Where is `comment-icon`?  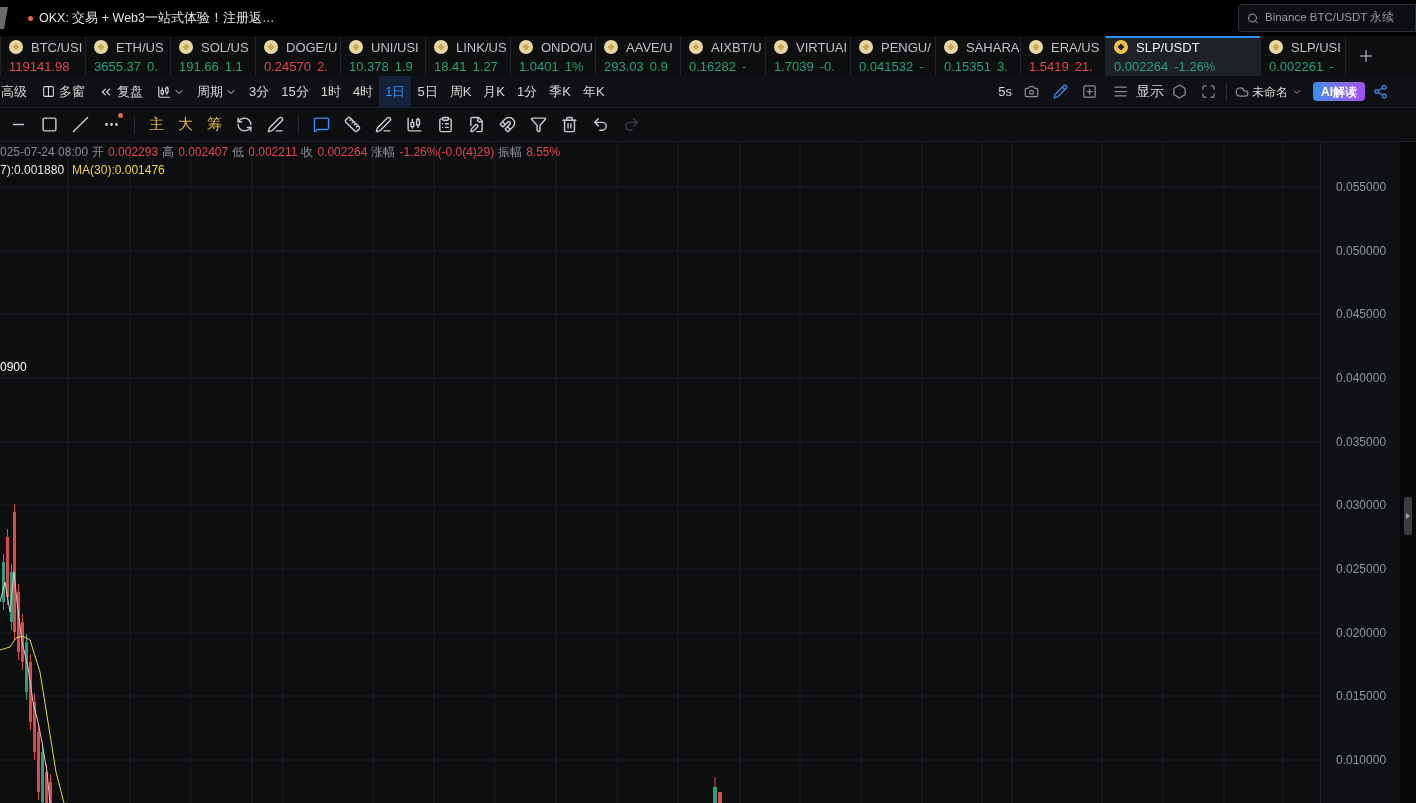
comment-icon is located at coordinates (321, 124).